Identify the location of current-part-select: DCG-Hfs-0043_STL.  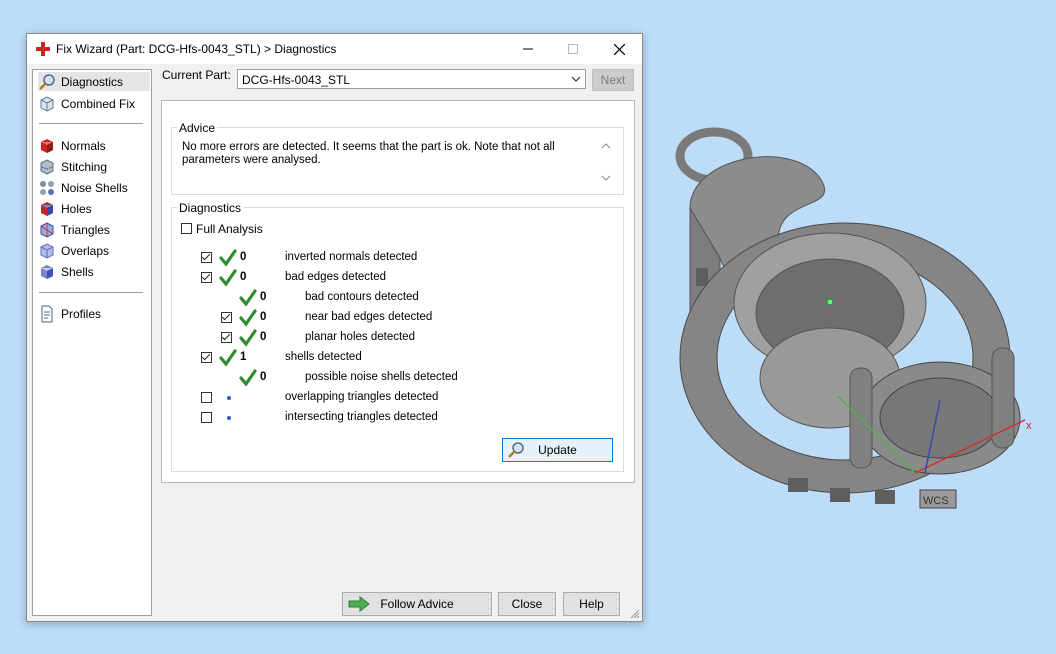
(411, 79).